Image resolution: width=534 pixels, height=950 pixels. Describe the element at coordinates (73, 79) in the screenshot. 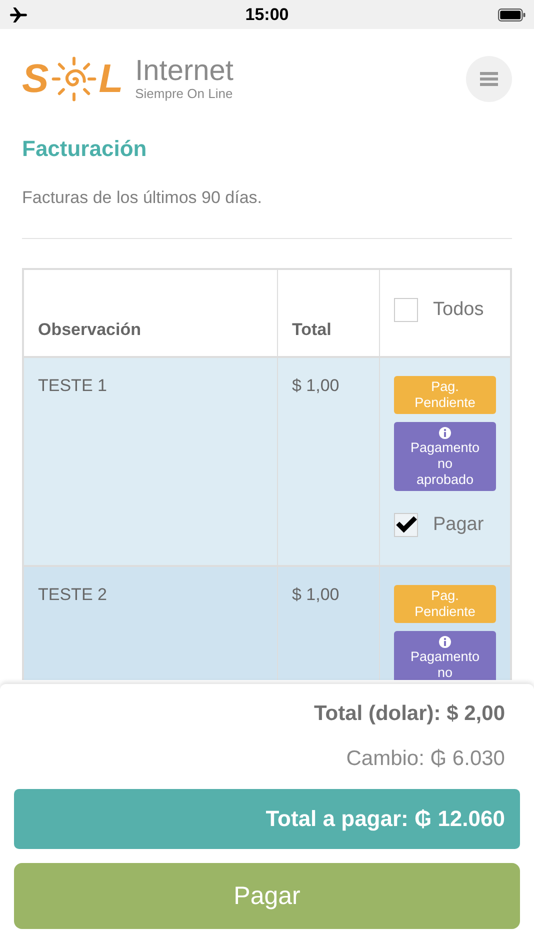

I see `sun-spiral-icon` at that location.